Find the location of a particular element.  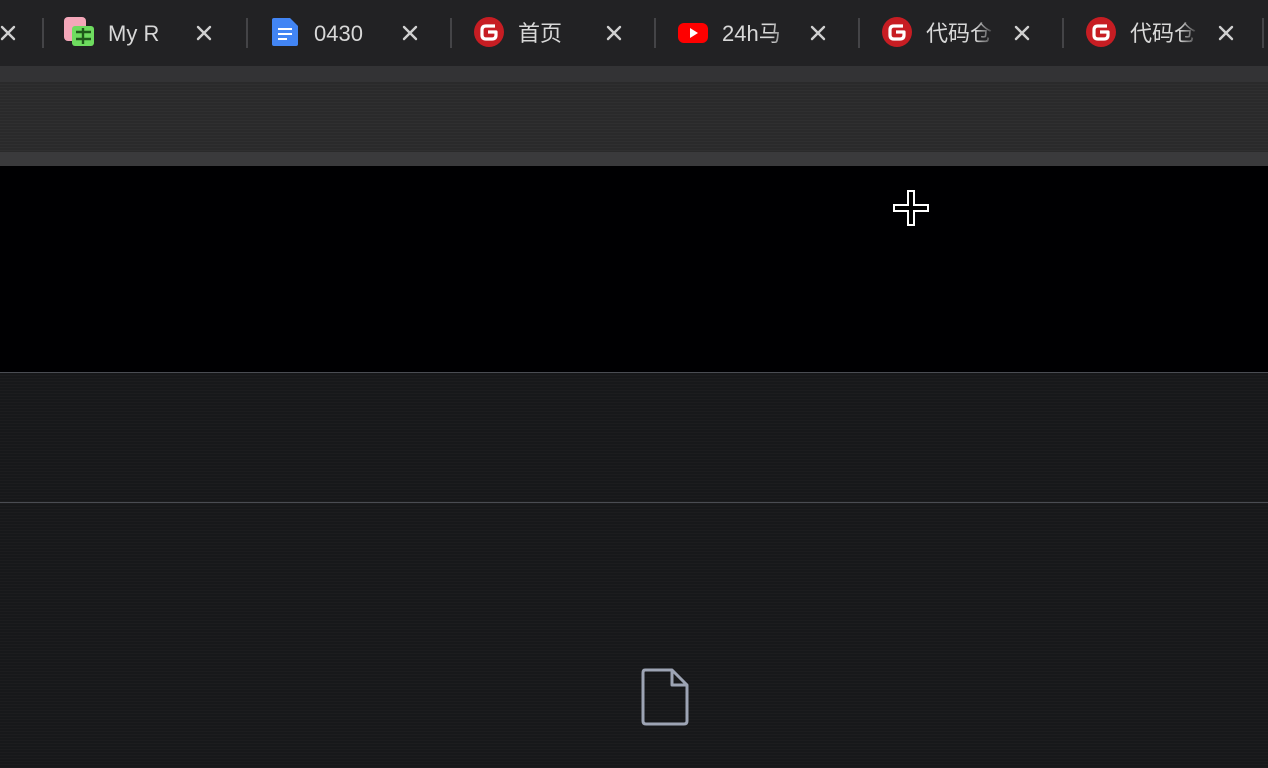

crosshair-cursor-icon is located at coordinates (911, 208).